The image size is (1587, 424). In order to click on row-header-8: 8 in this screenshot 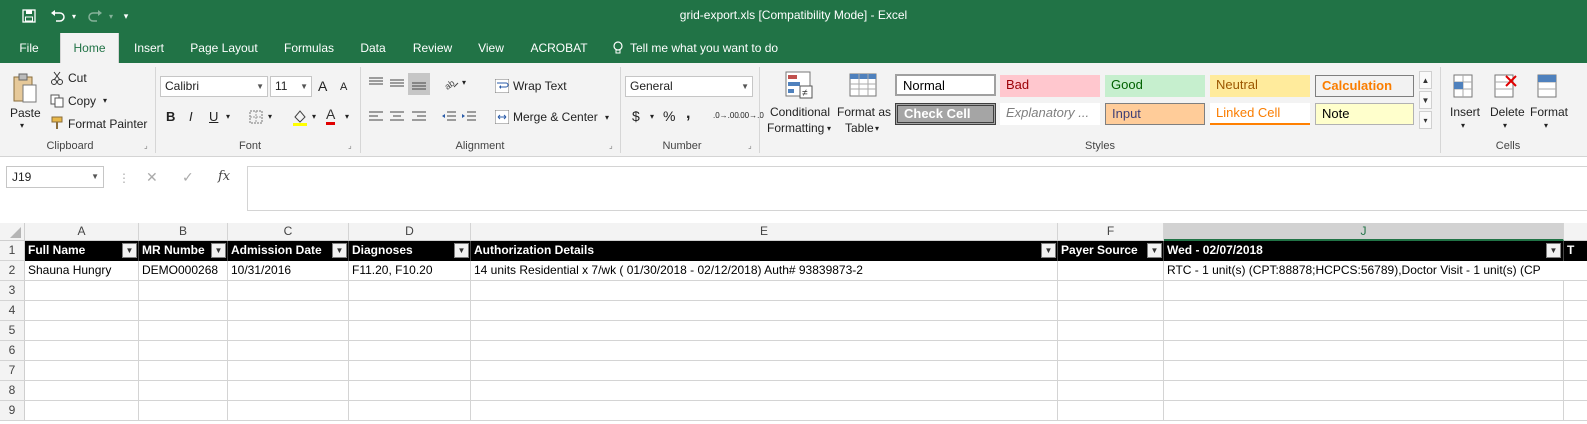, I will do `click(12, 391)`.